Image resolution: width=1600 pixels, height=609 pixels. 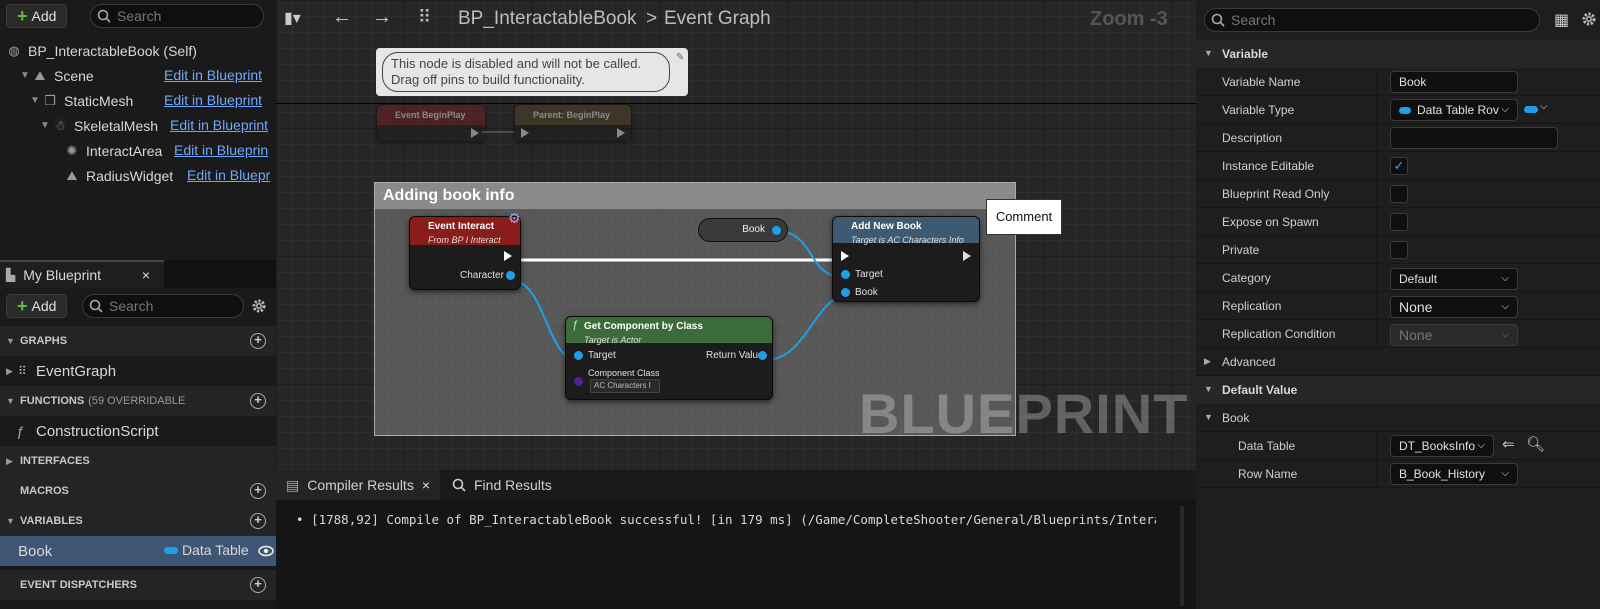 What do you see at coordinates (22, 16) in the screenshot?
I see `plus-icon: +` at bounding box center [22, 16].